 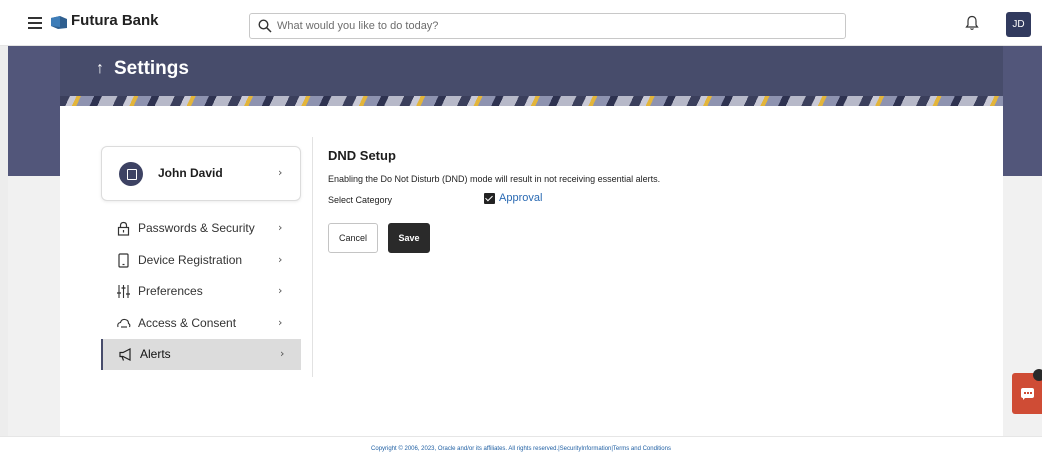 I want to click on menu-item-access-consent: Access & Consent ›, so click(x=201, y=323).